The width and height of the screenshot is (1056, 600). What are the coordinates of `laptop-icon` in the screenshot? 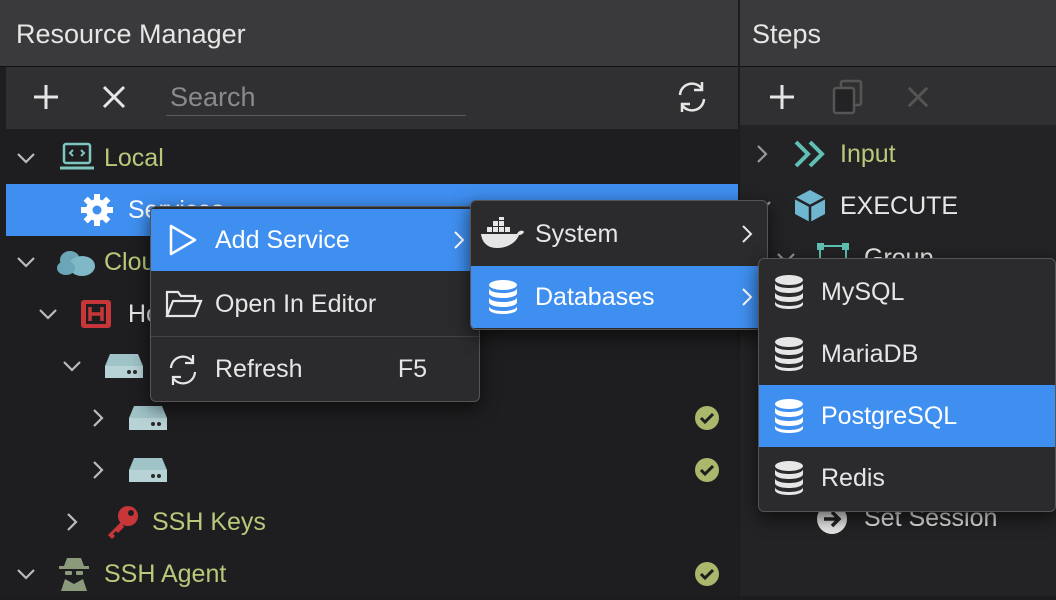 It's located at (77, 156).